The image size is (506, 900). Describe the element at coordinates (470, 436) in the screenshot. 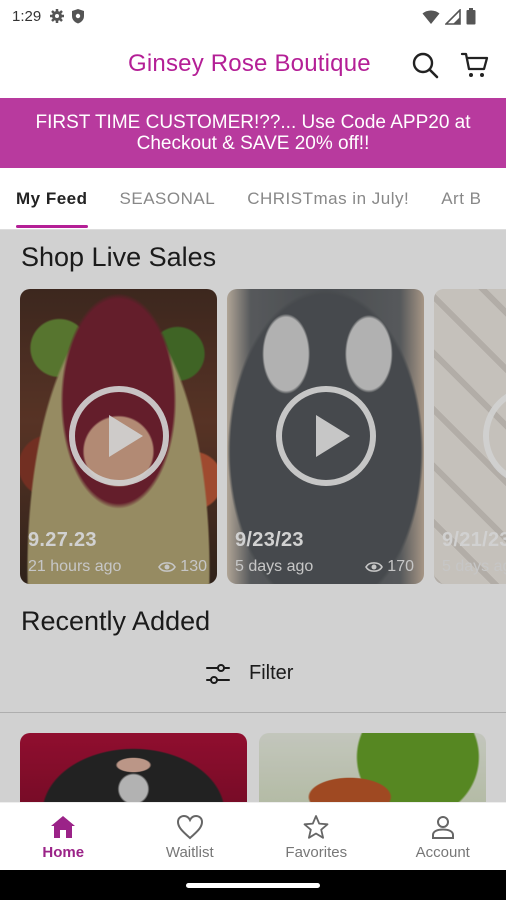

I see `live-sale-card: 9/21/23 5 days ago` at that location.